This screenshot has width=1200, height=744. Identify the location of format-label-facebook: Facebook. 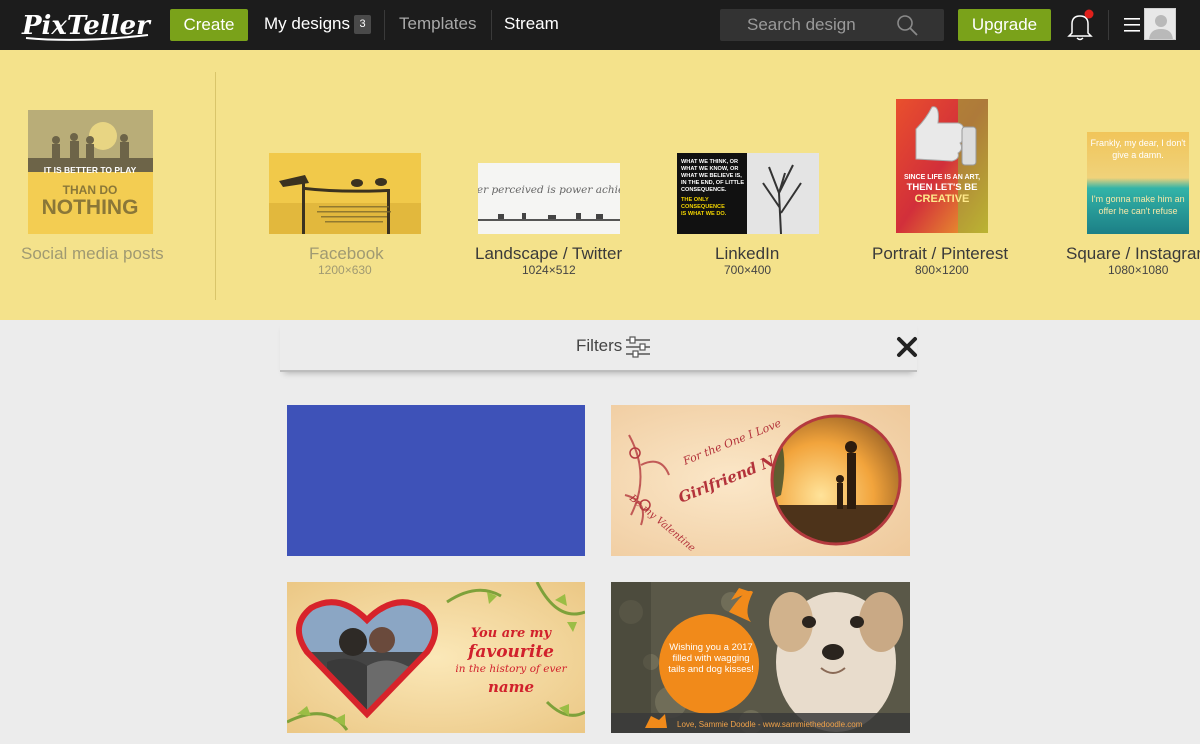
(346, 254).